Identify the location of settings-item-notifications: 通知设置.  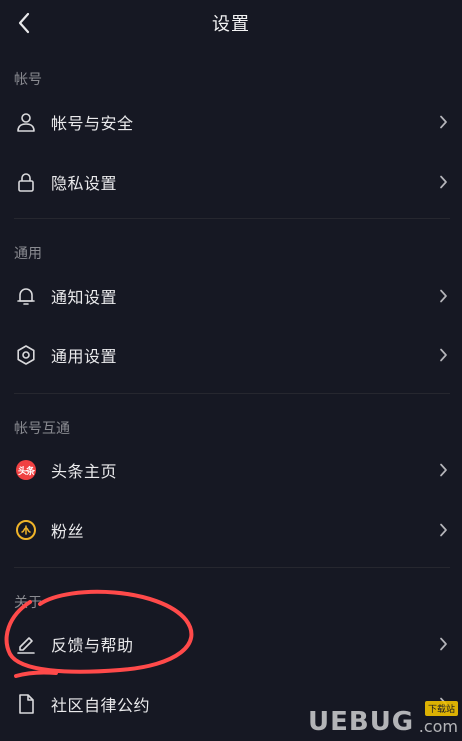
(231, 296).